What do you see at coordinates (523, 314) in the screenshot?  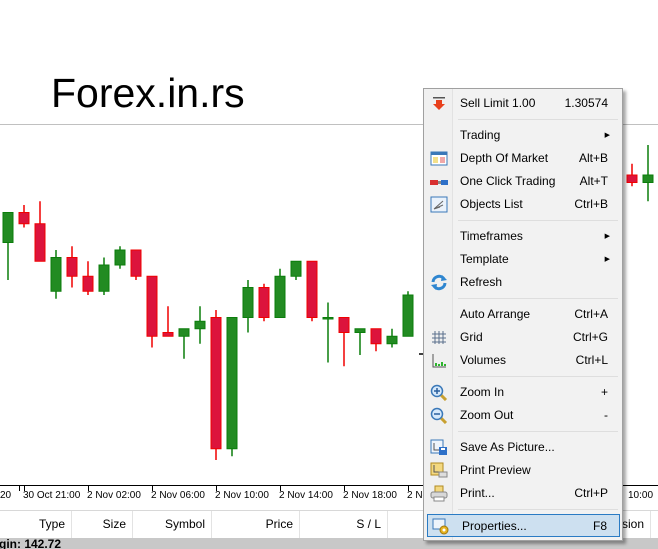 I see `menu-item-auto-arrange: Auto Arrange Ctrl+A` at bounding box center [523, 314].